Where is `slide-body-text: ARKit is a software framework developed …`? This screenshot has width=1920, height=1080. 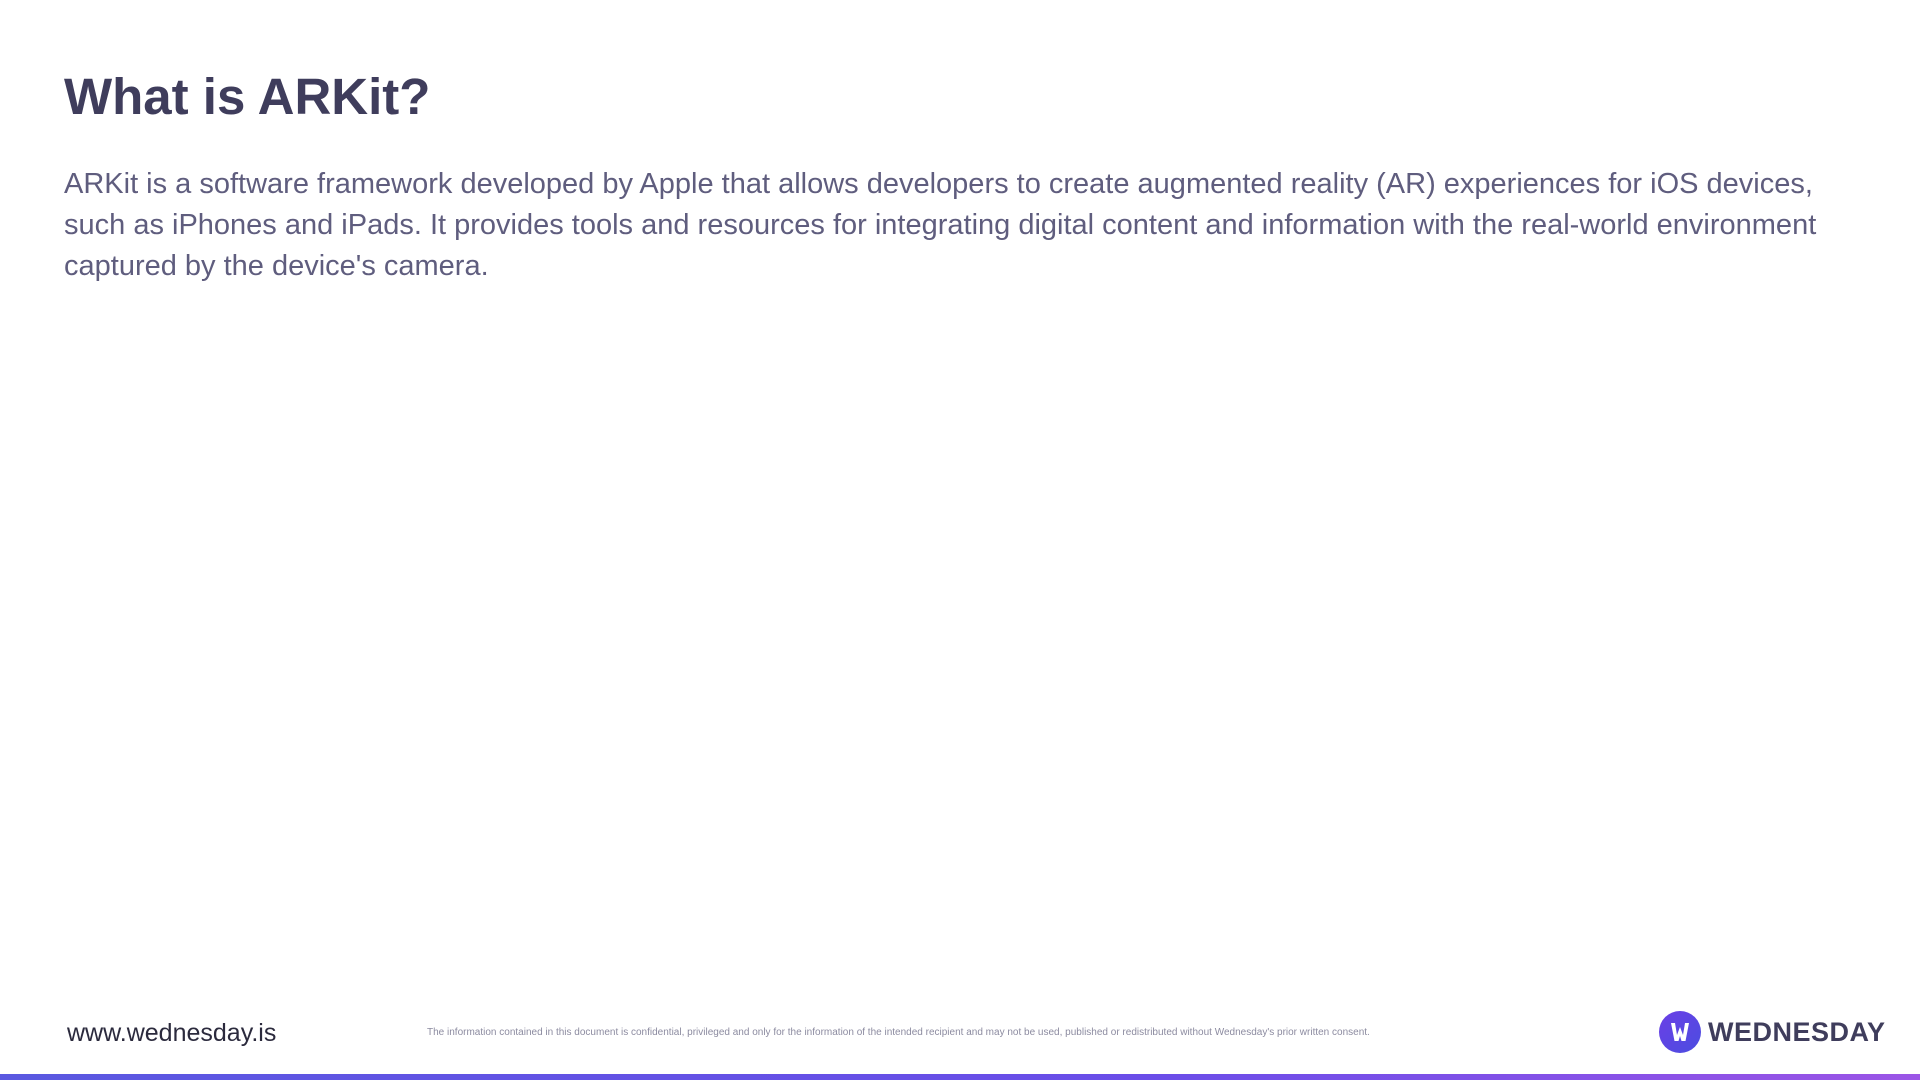 slide-body-text: ARKit is a software framework developed … is located at coordinates (940, 225).